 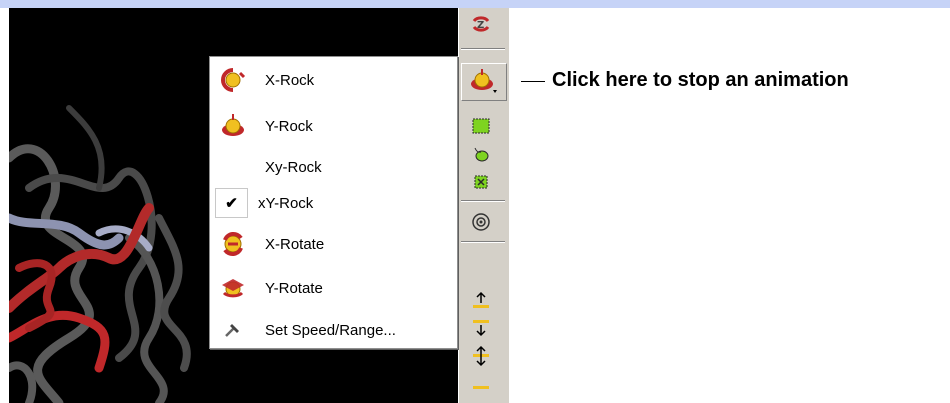 I want to click on svg-text: Z, so click(x=480, y=25).